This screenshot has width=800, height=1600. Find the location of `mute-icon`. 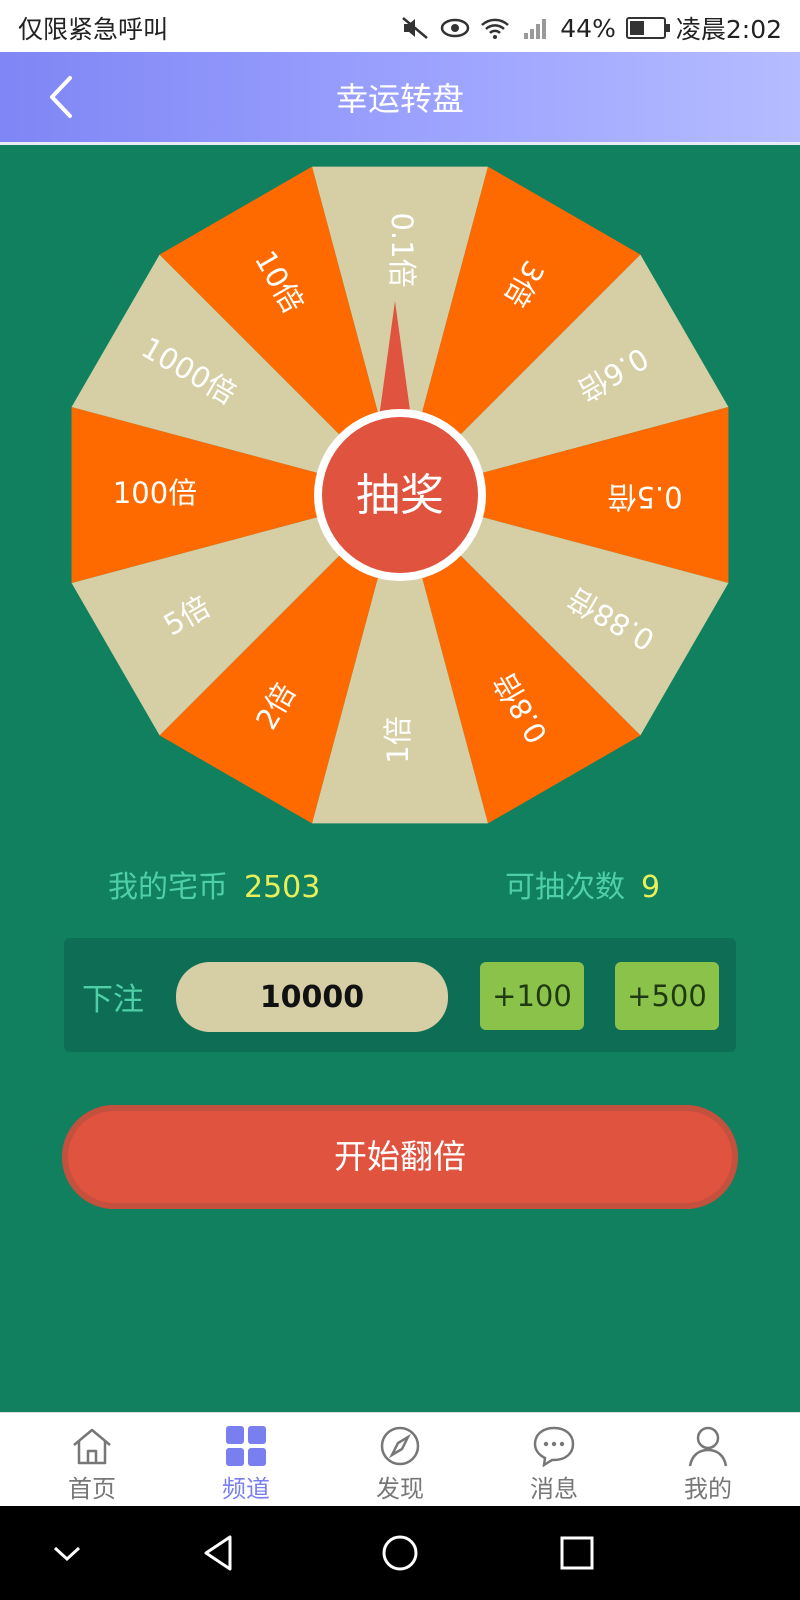

mute-icon is located at coordinates (415, 28).